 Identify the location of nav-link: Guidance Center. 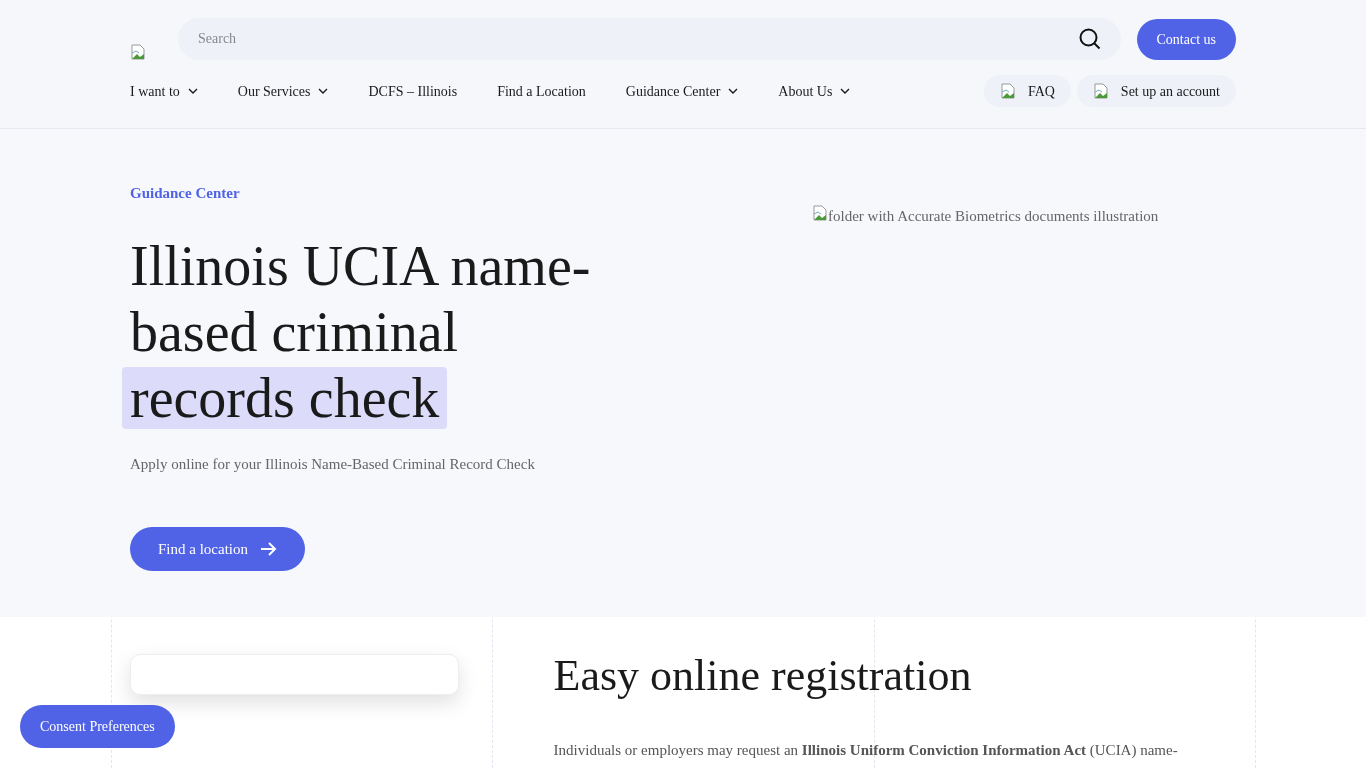
(682, 91).